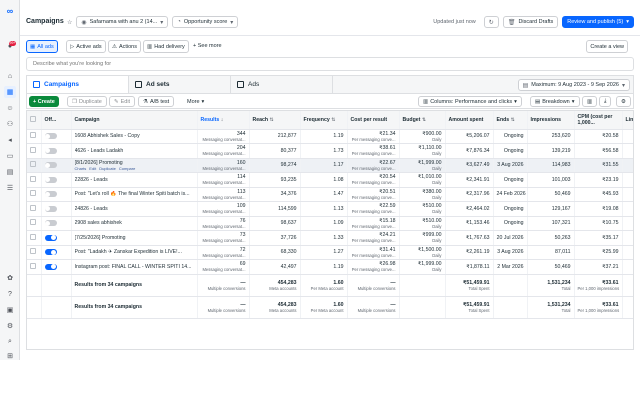 This screenshot has width=640, height=400. Describe the element at coordinates (78, 84) in the screenshot. I see `tab-campaigns: Campaigns` at that location.